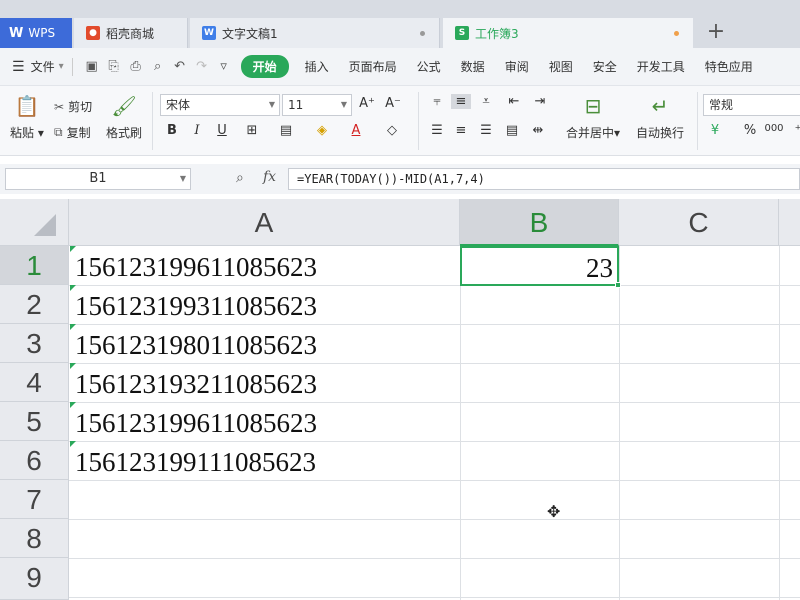  What do you see at coordinates (392, 130) in the screenshot?
I see `clear-format-icon: ◇` at bounding box center [392, 130].